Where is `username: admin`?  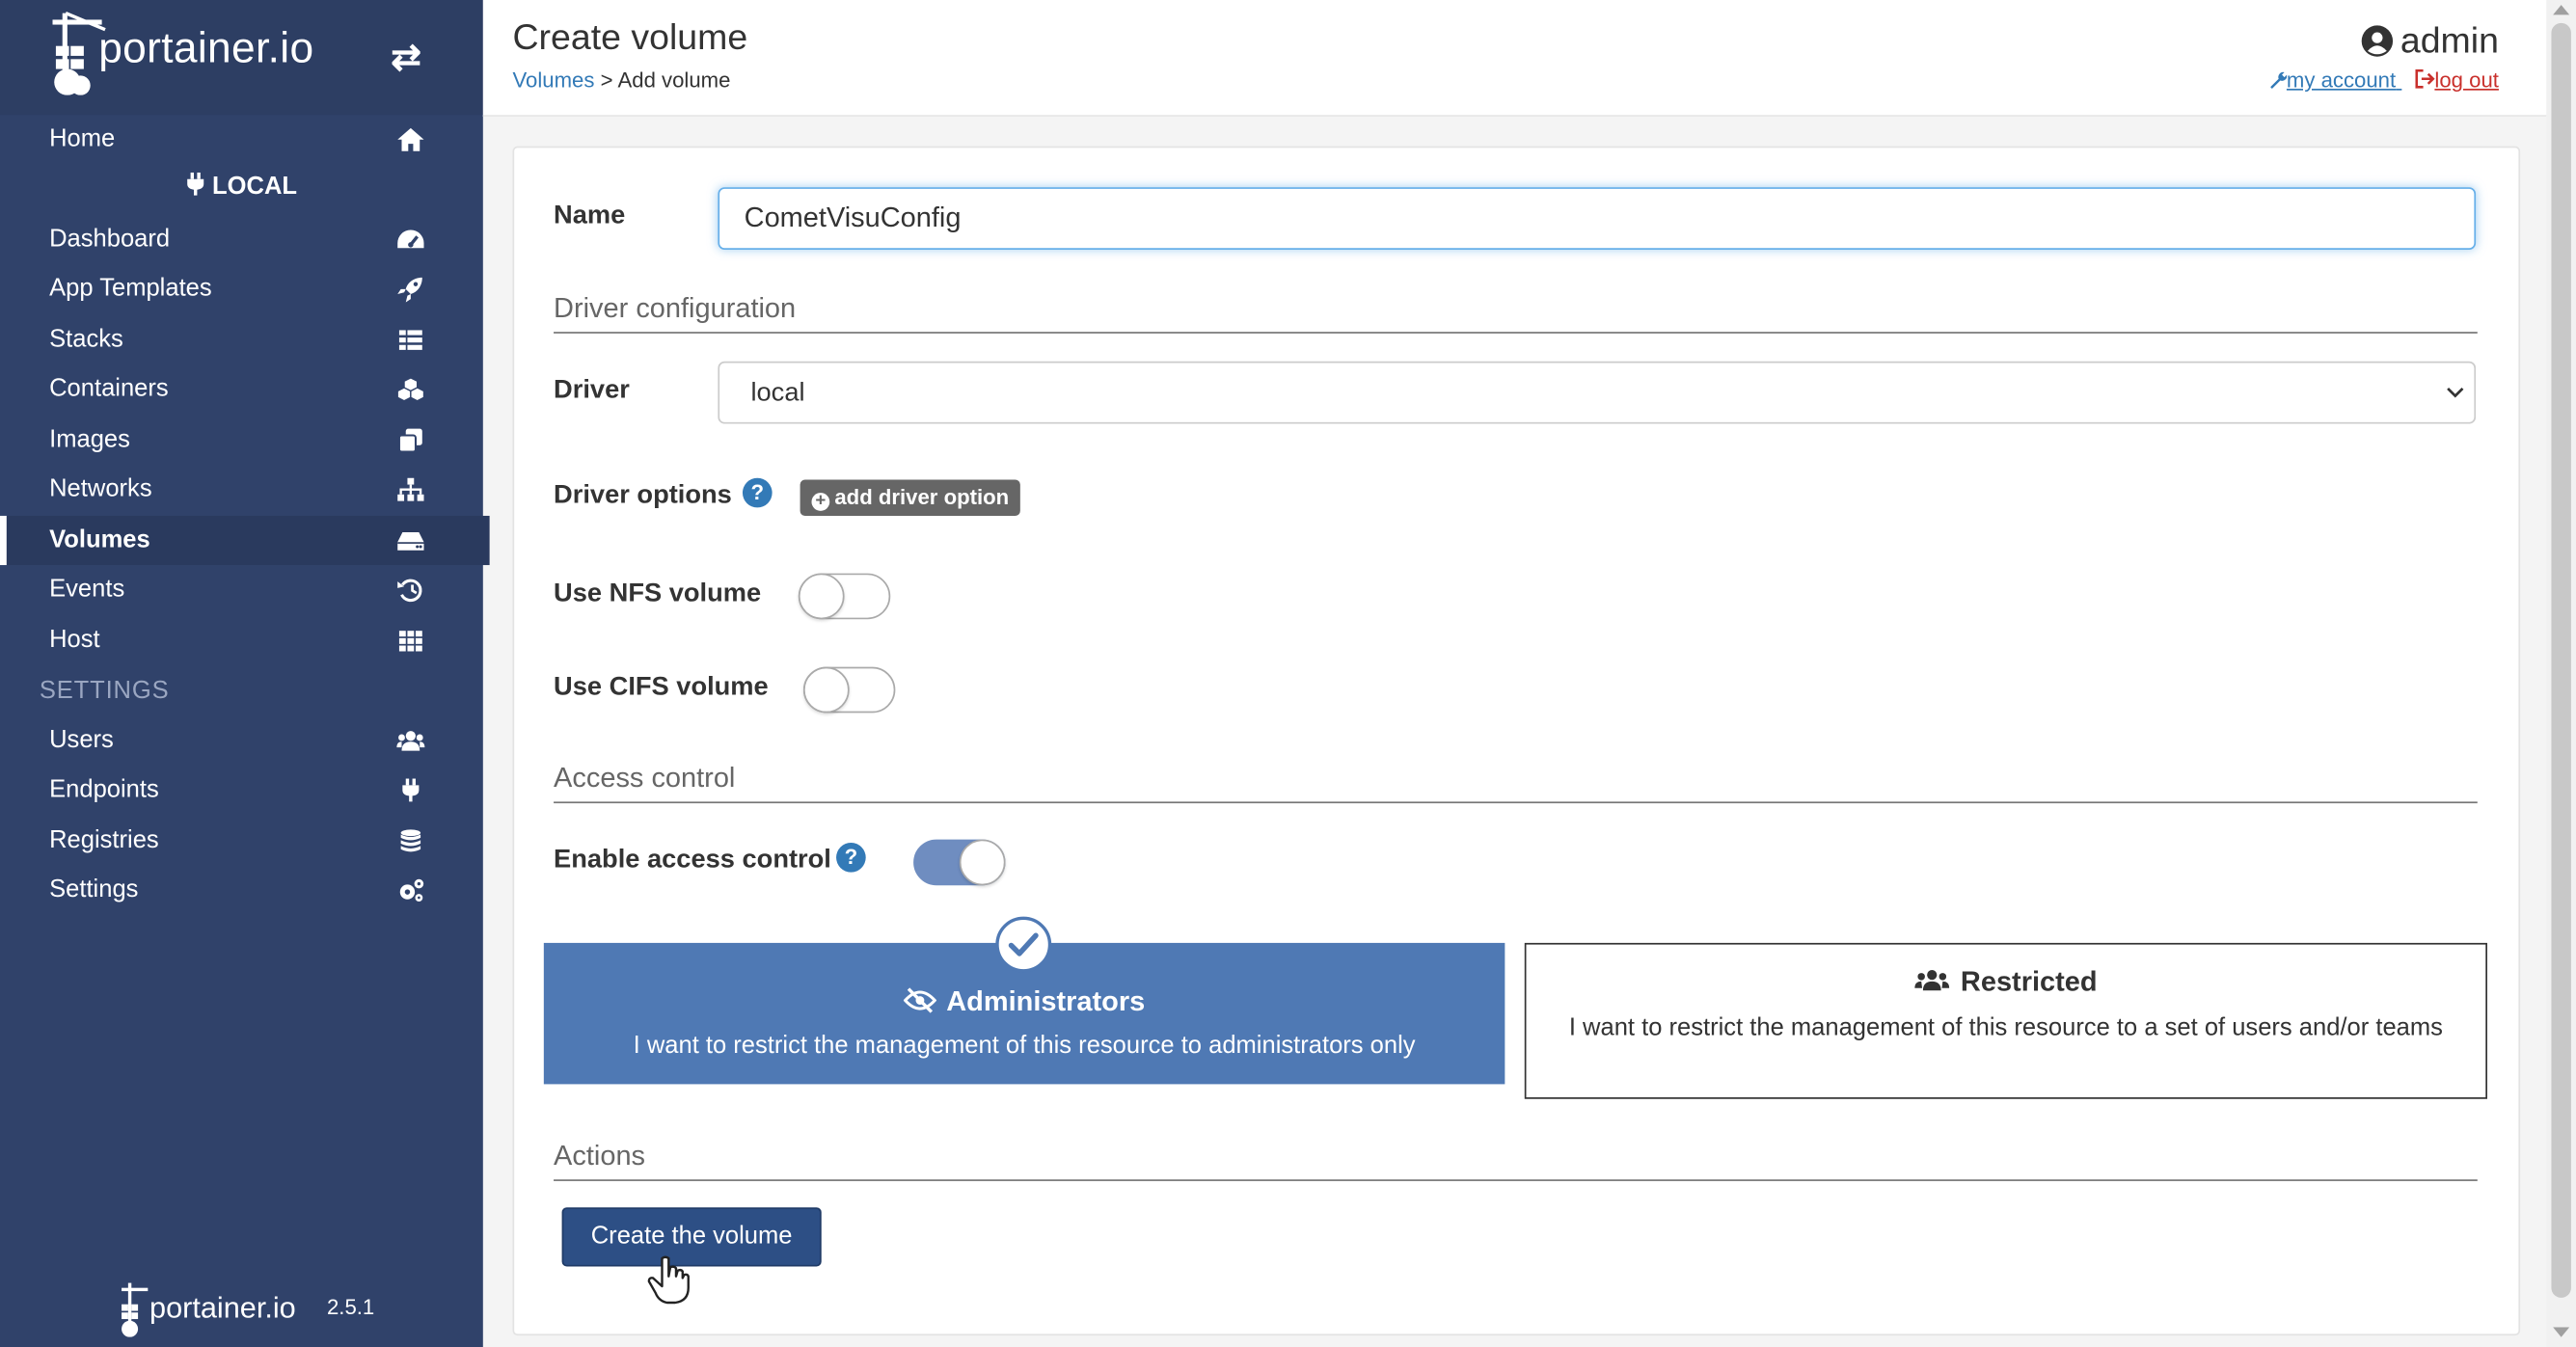 username: admin is located at coordinates (2449, 41).